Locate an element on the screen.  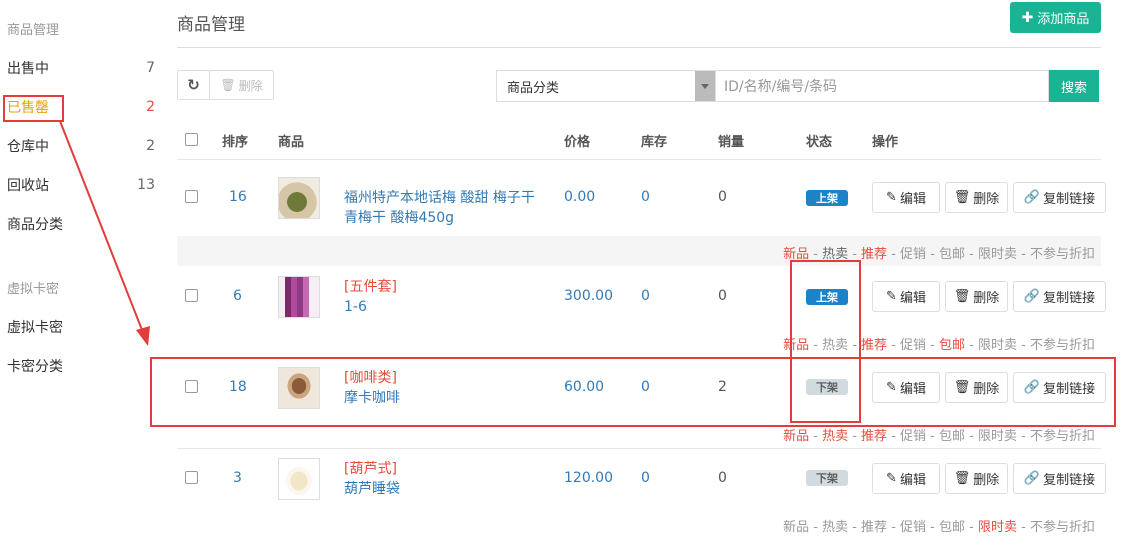
annotation-arrow is located at coordinates (104, 233).